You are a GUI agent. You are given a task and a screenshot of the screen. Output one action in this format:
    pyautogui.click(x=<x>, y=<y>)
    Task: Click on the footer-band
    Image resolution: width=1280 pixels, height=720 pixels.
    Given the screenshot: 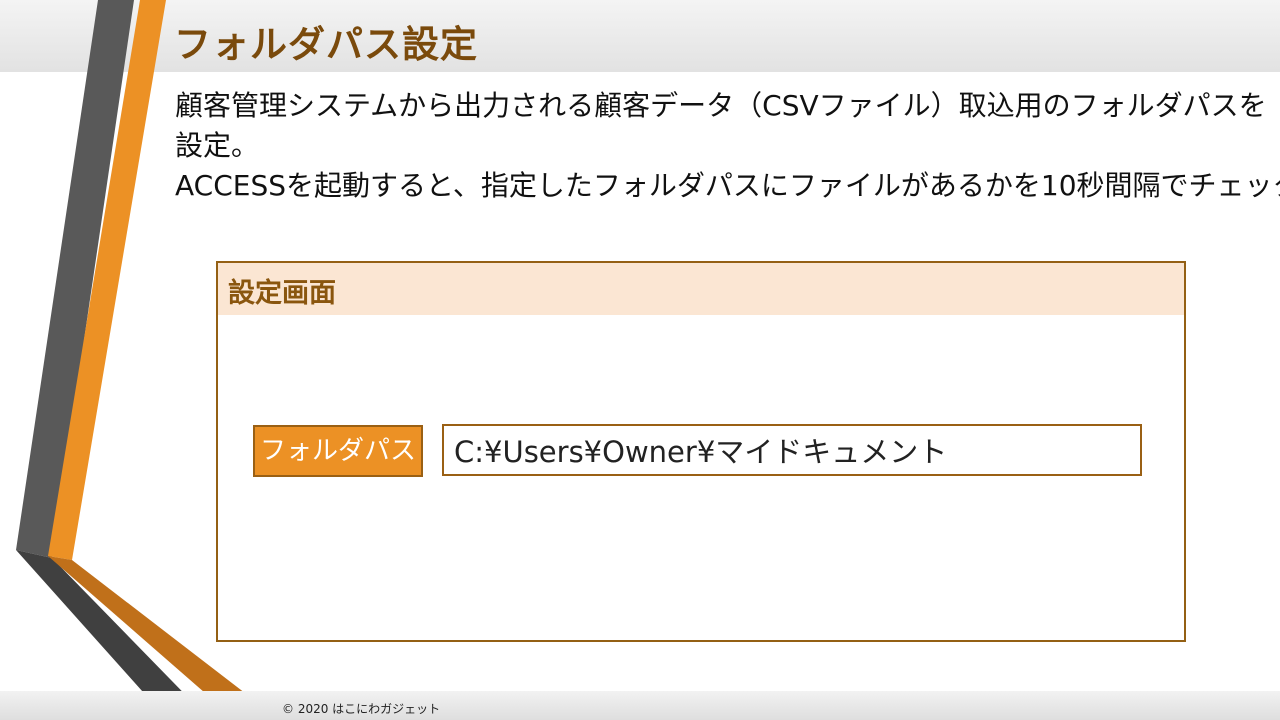 What is the action you would take?
    pyautogui.click(x=640, y=705)
    